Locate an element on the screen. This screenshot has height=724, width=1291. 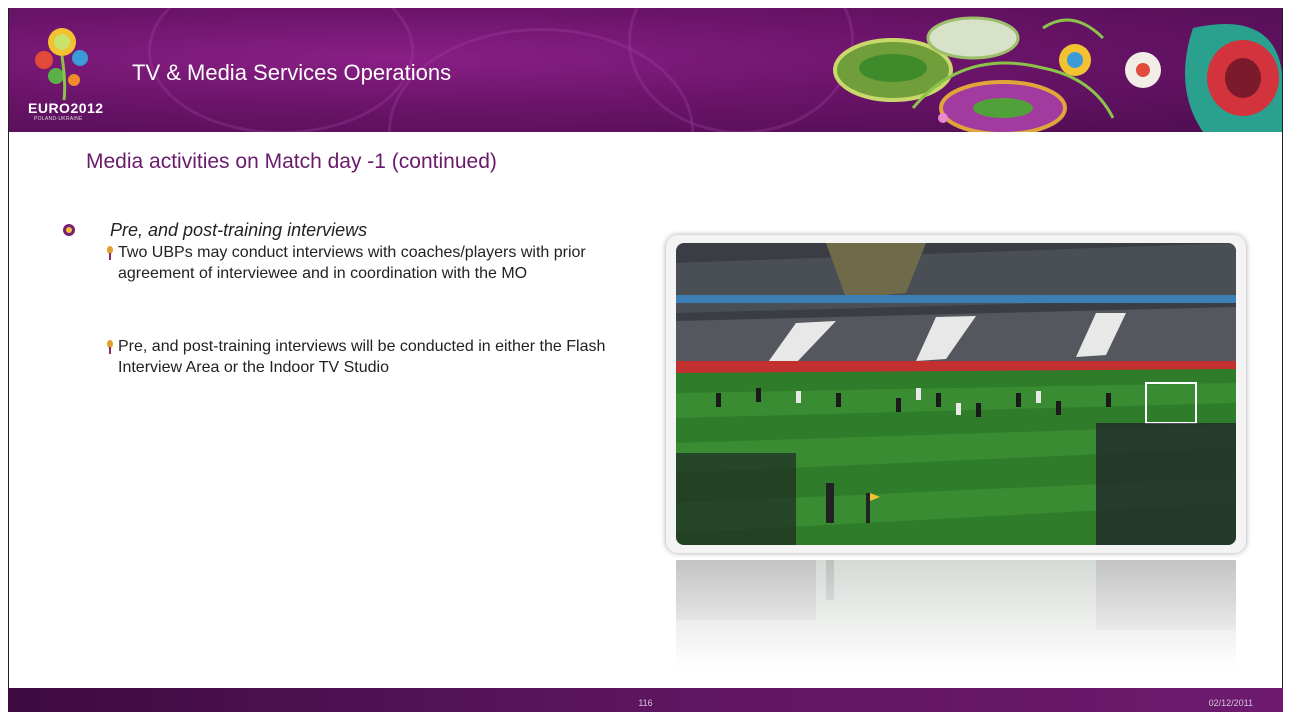
page-number: 116 is located at coordinates (645, 703).